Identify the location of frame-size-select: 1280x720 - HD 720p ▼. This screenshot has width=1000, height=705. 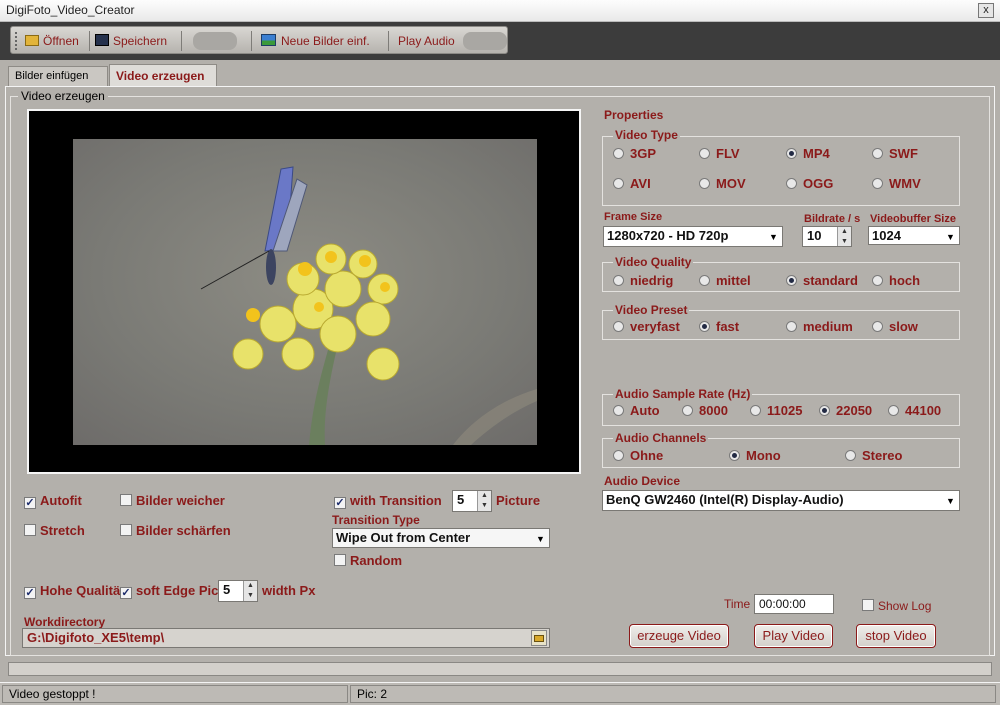
(693, 236).